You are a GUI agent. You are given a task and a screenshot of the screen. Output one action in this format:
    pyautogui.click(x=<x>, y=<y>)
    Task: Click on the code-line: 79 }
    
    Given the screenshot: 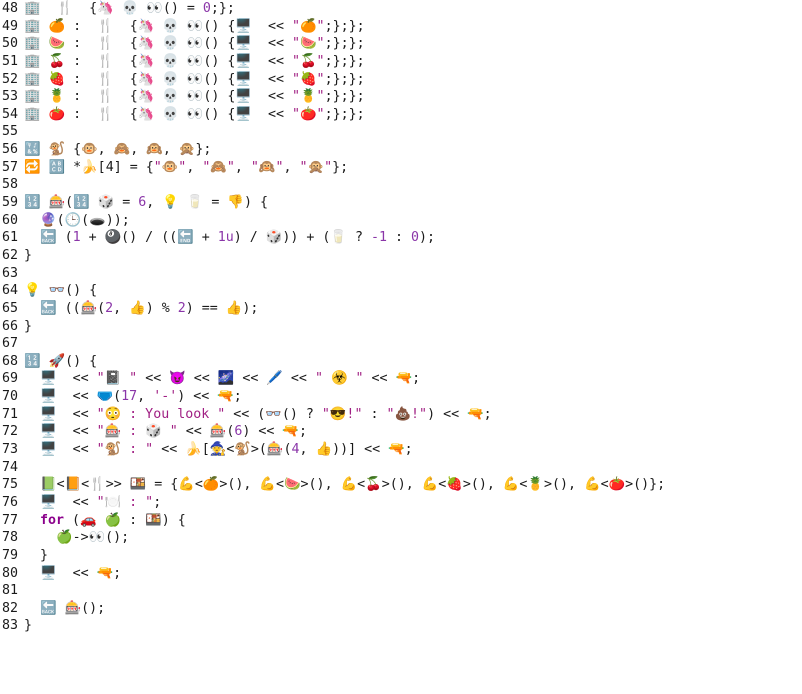 What is the action you would take?
    pyautogui.click(x=401, y=556)
    